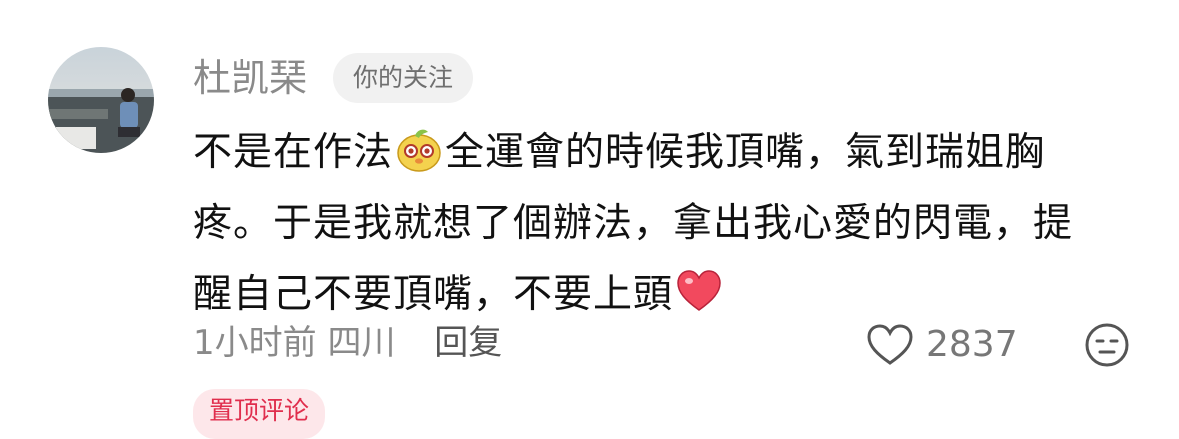 This screenshot has height=439, width=1179. Describe the element at coordinates (890, 344) in the screenshot. I see `heart-outline-icon` at that location.